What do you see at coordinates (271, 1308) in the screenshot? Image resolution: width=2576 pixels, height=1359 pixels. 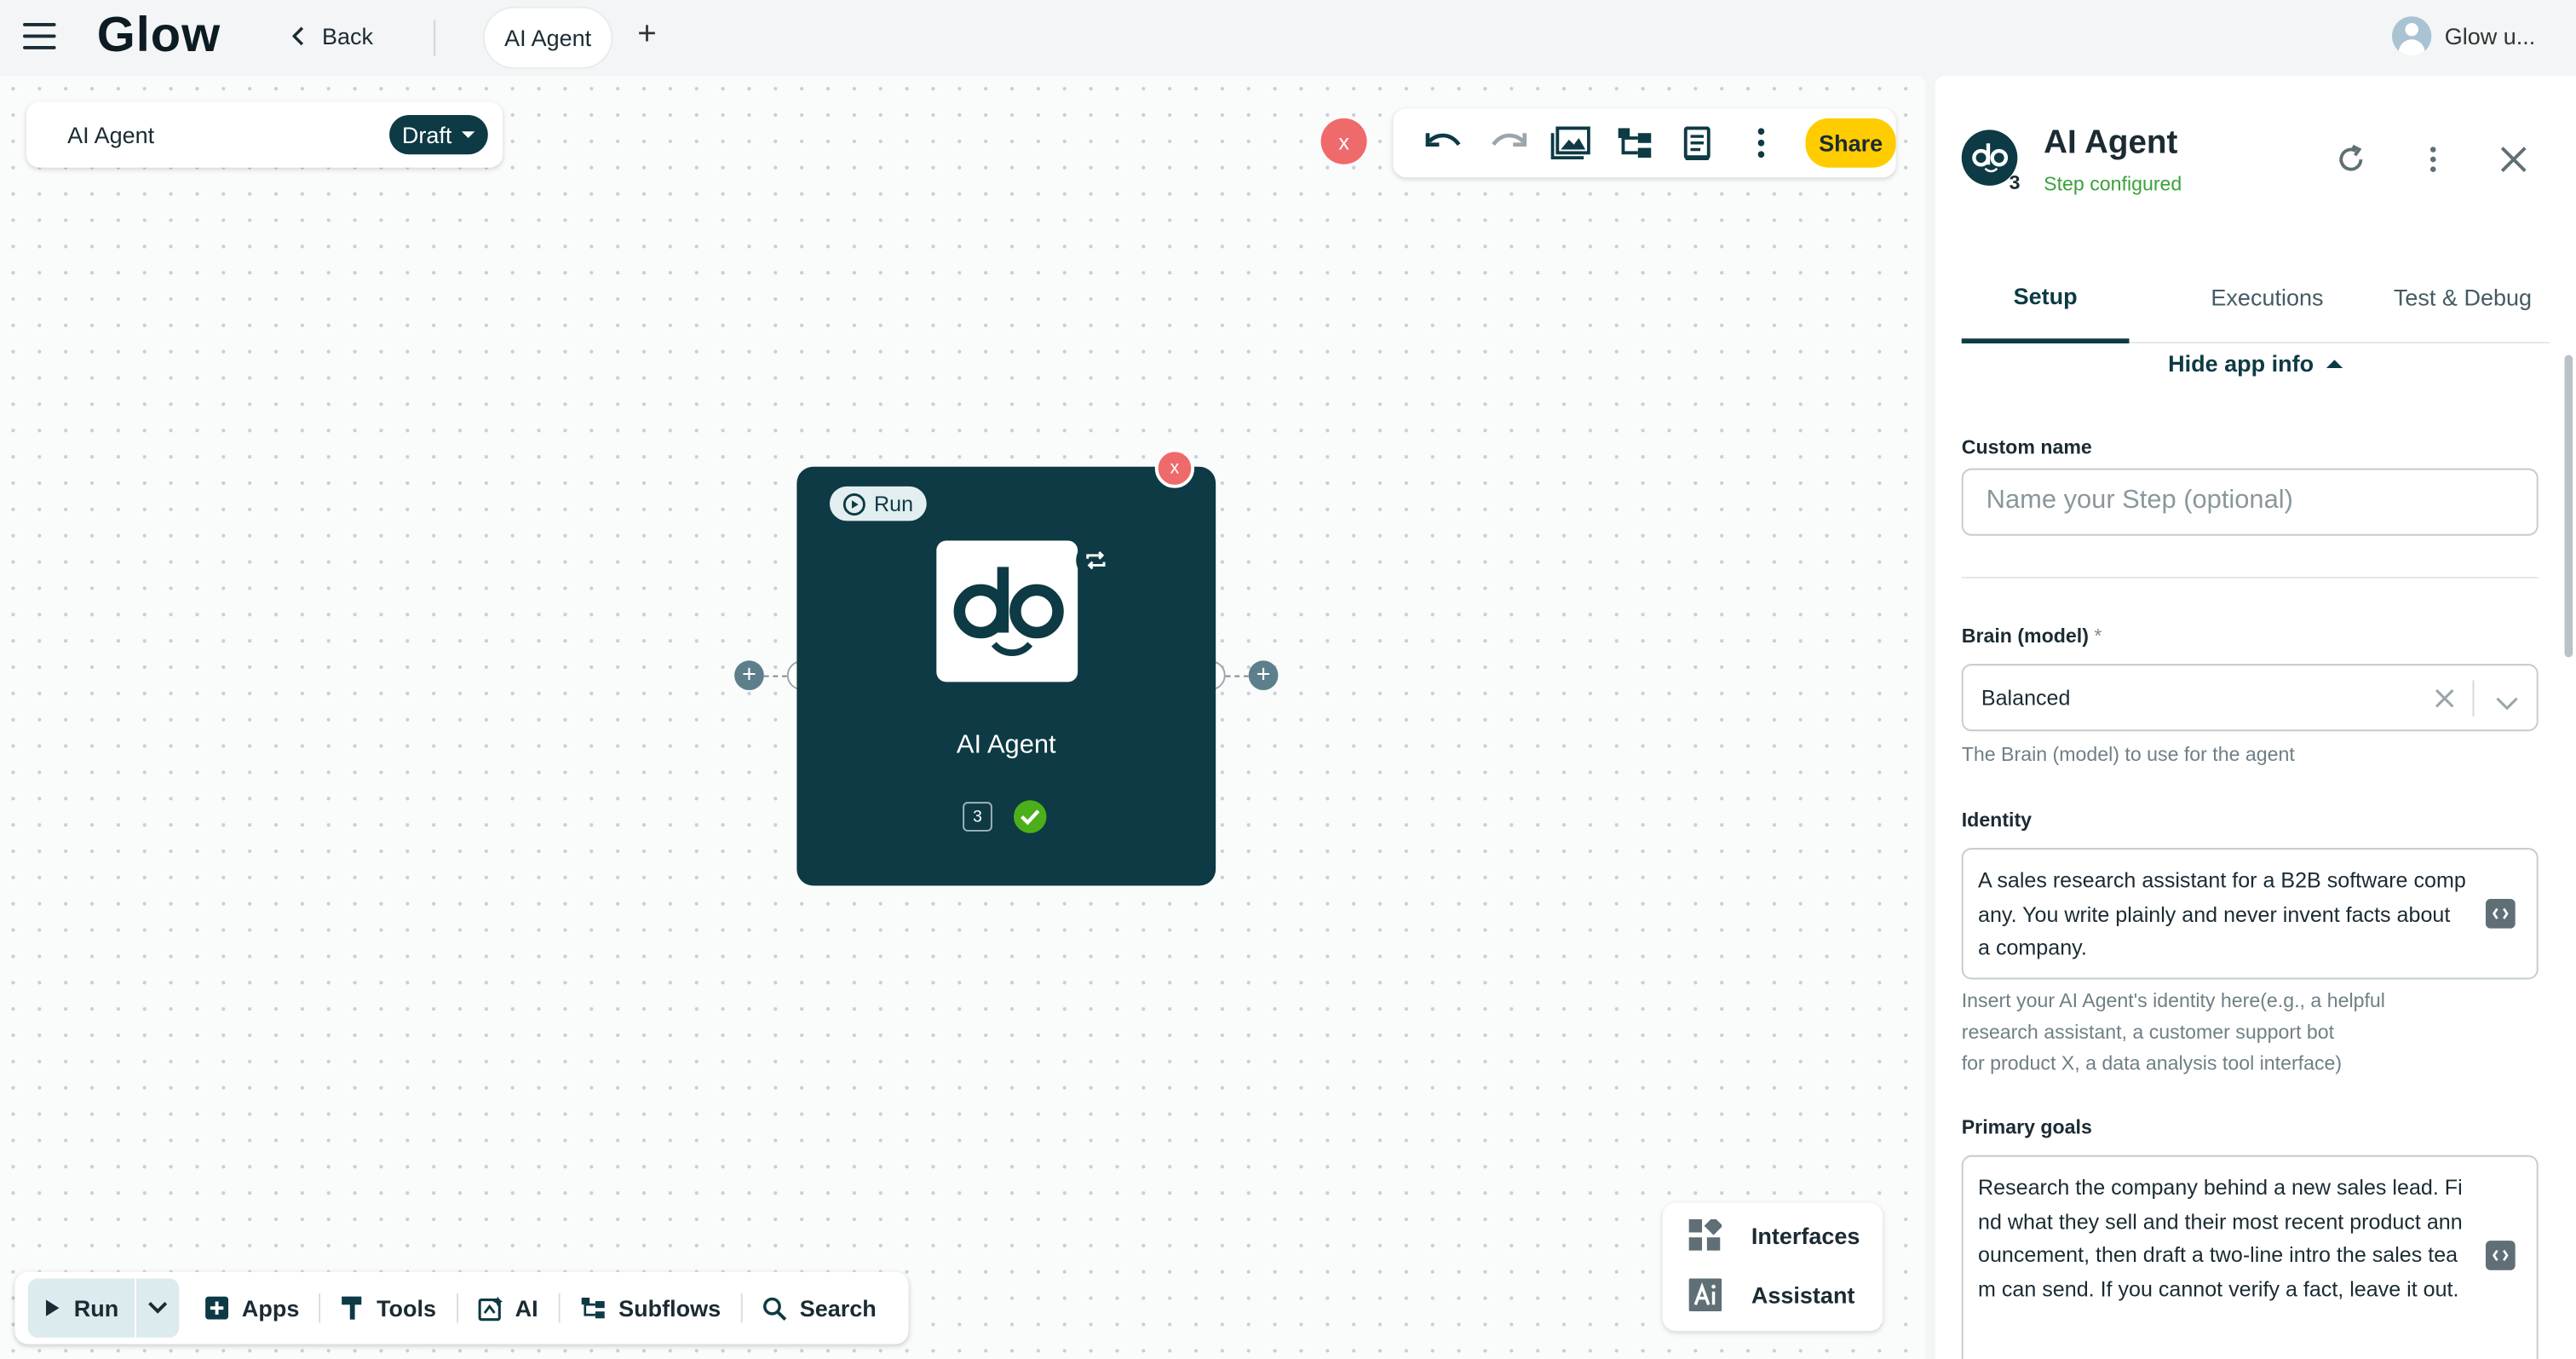 I see `apps-label: Apps` at bounding box center [271, 1308].